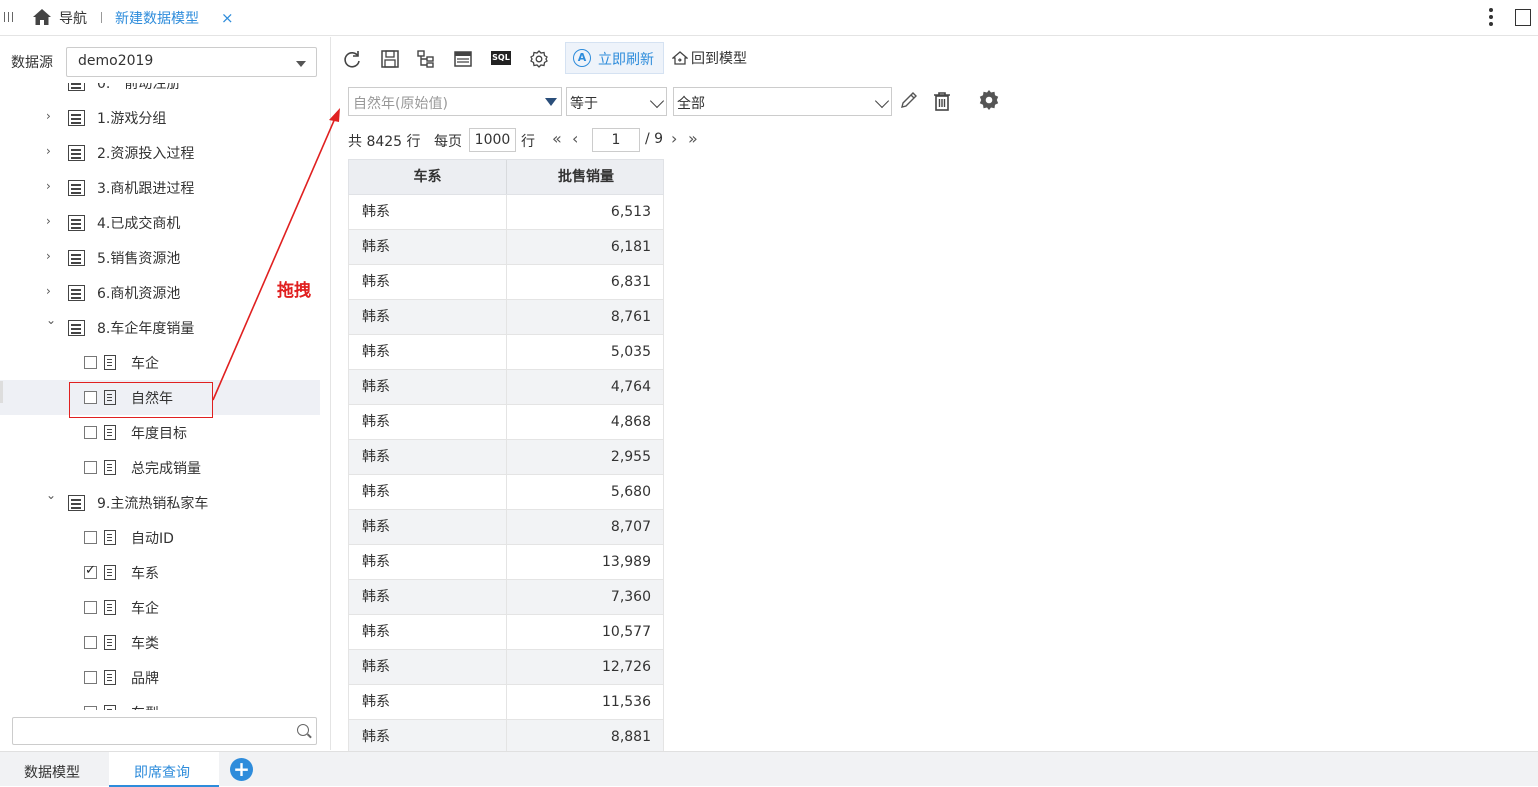 This screenshot has width=1538, height=787. Describe the element at coordinates (160, 677) in the screenshot. I see `tree-node-field: 品牌` at that location.